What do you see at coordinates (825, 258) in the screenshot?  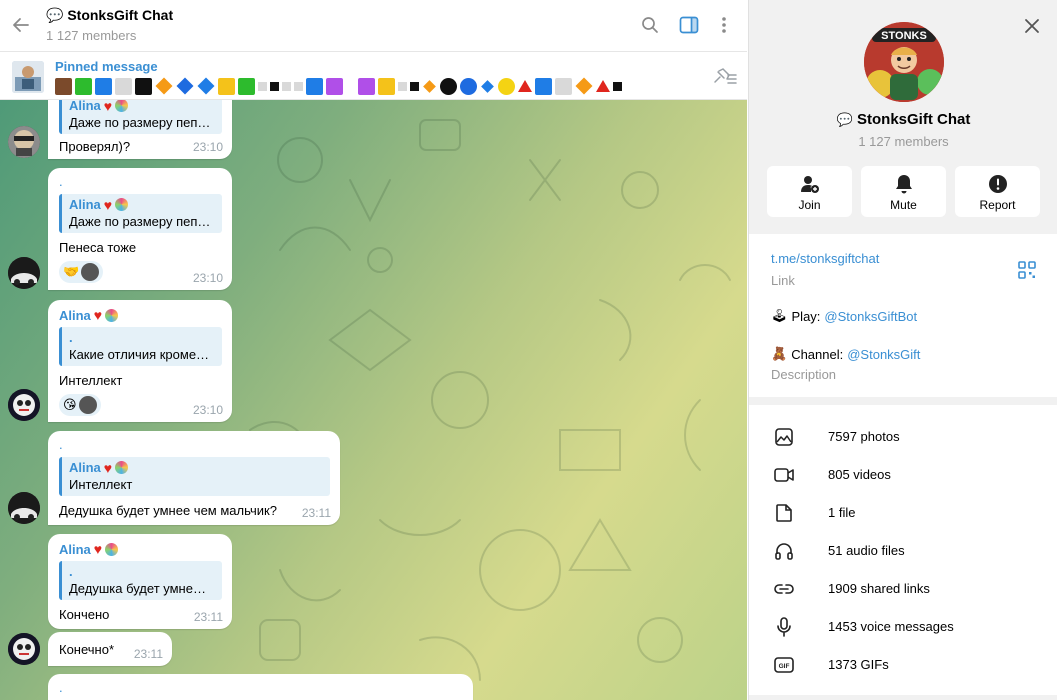 I see `invite-link: t.me/stonksgiftchat` at bounding box center [825, 258].